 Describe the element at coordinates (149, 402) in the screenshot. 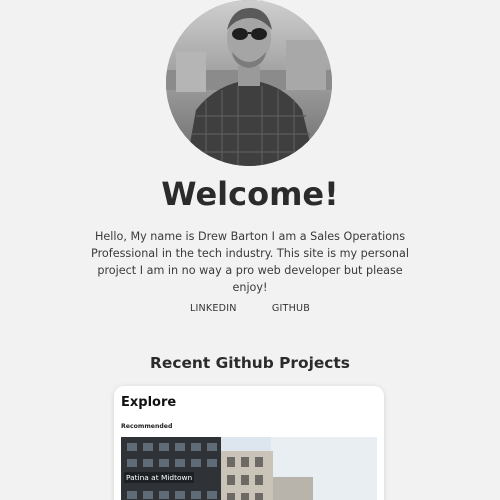

I see `card-title: Explore` at that location.